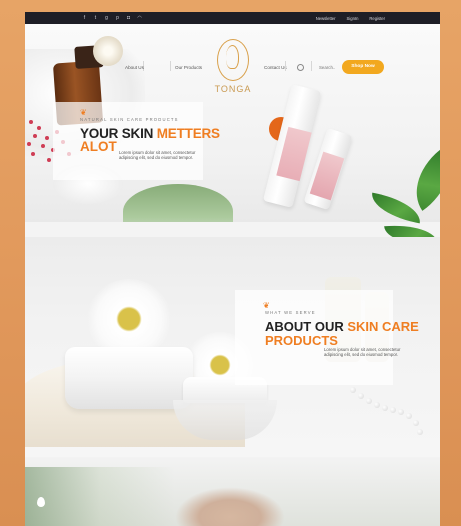  I want to click on brand-name: TONGA, so click(233, 89).